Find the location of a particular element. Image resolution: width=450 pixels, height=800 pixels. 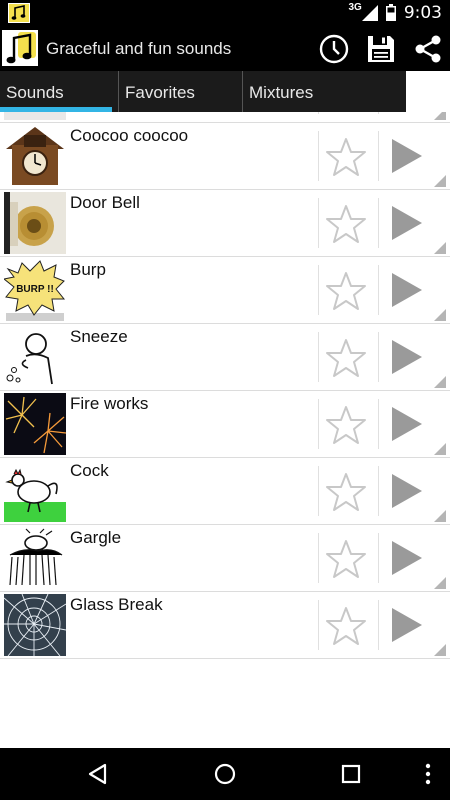

action-bar: Graceful and fun sounds is located at coordinates (225, 48).